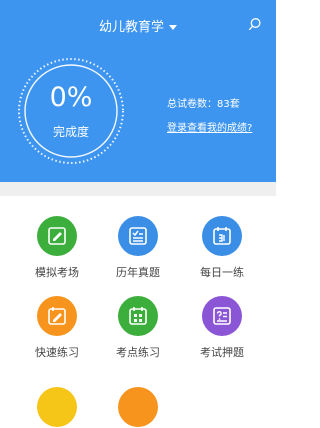 The height and width of the screenshot is (428, 320). I want to click on progress-label: 完成度, so click(70, 132).